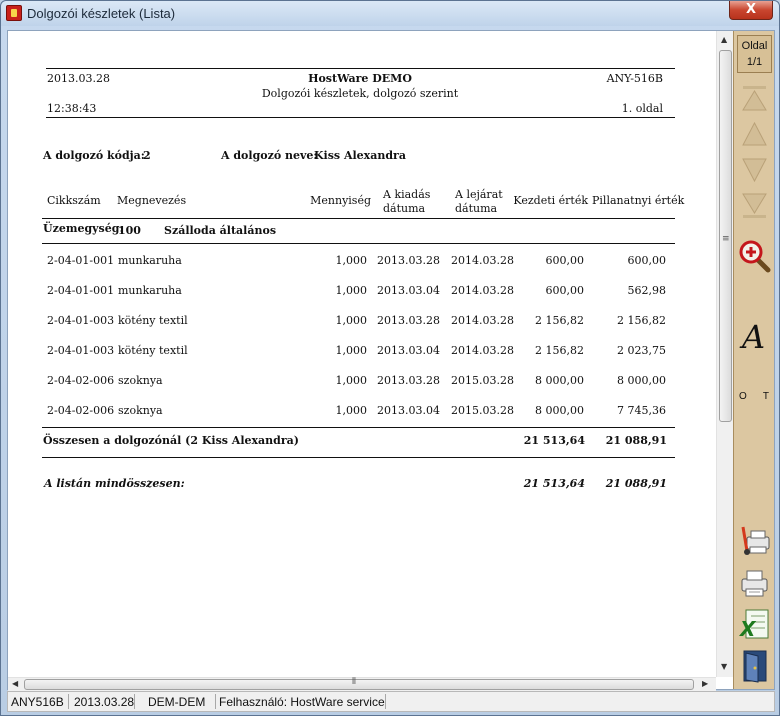 This screenshot has height=716, width=780. What do you see at coordinates (37, 702) in the screenshot?
I see `status-report-code: ANY516B` at bounding box center [37, 702].